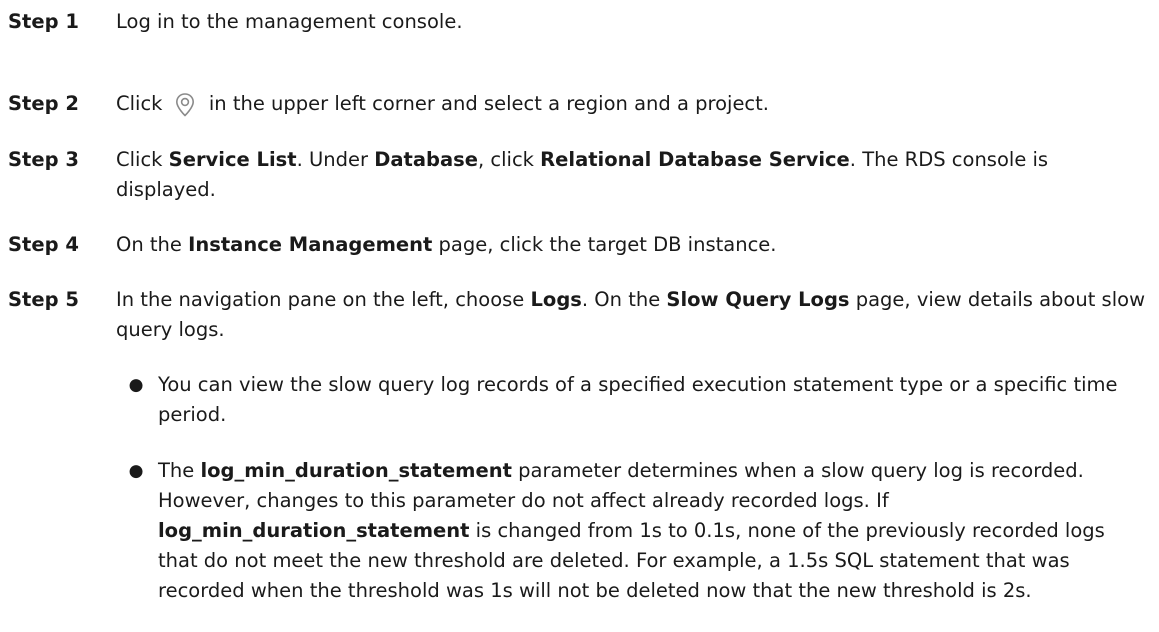  What do you see at coordinates (632, 22) in the screenshot?
I see `step-text: Log in to the management console.` at bounding box center [632, 22].